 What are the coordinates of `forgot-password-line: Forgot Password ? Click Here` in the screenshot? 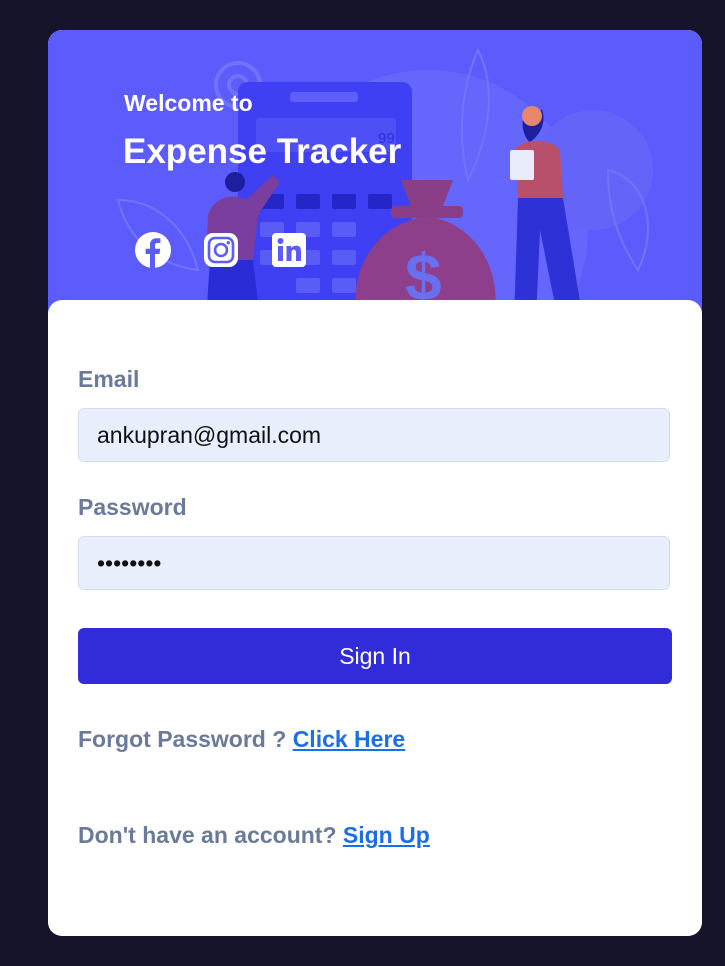 It's located at (241, 739).